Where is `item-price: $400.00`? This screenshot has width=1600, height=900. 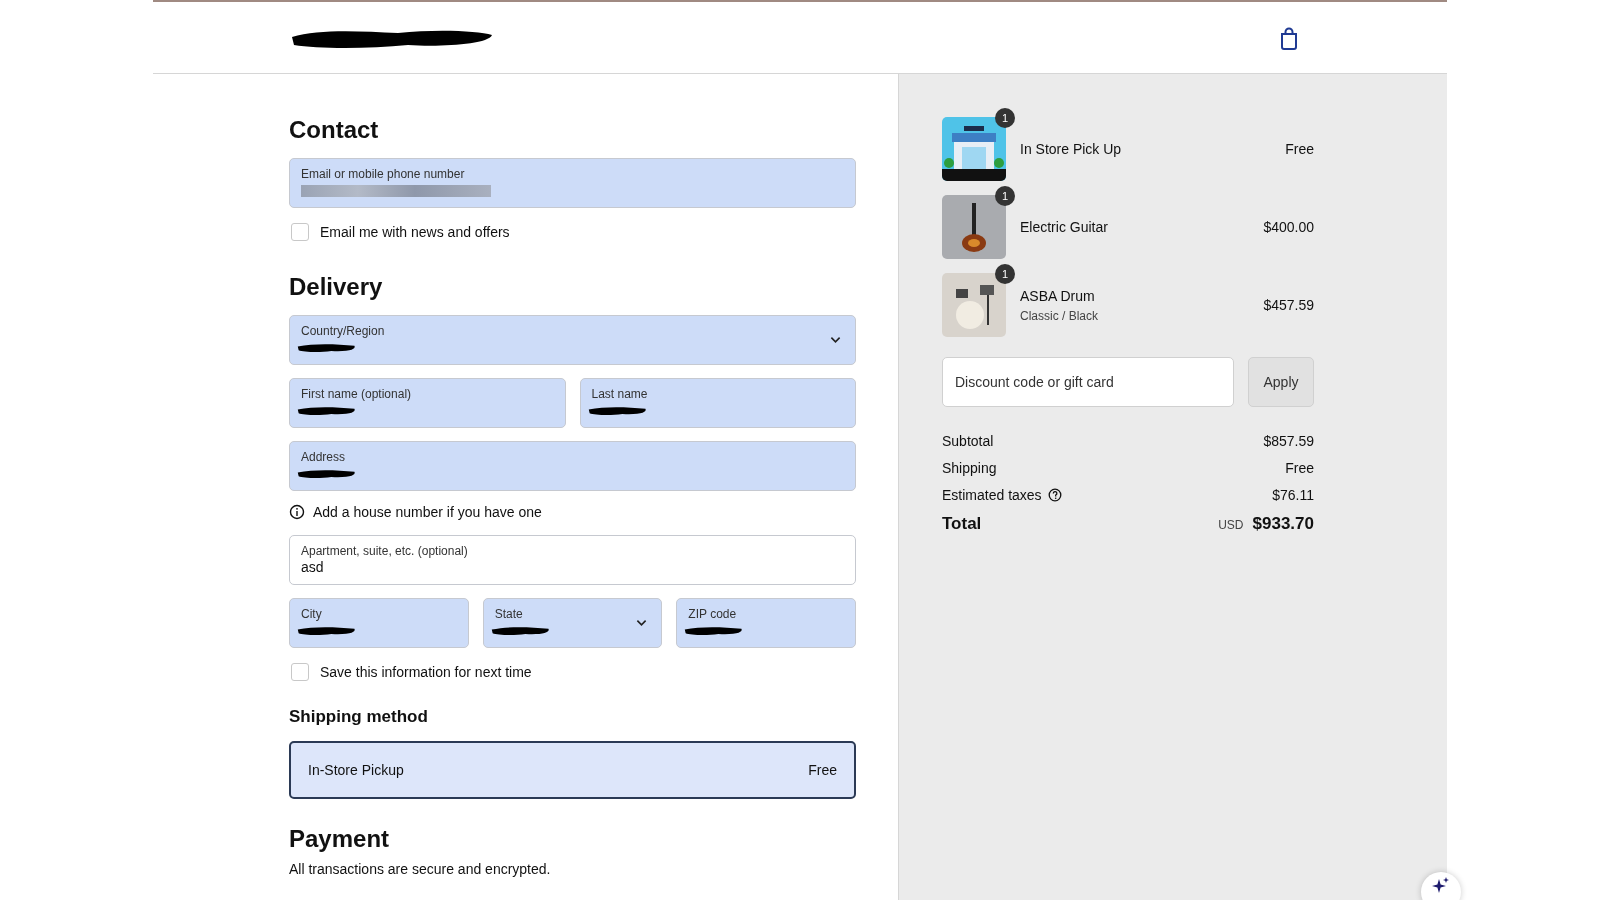 item-price: $400.00 is located at coordinates (1288, 227).